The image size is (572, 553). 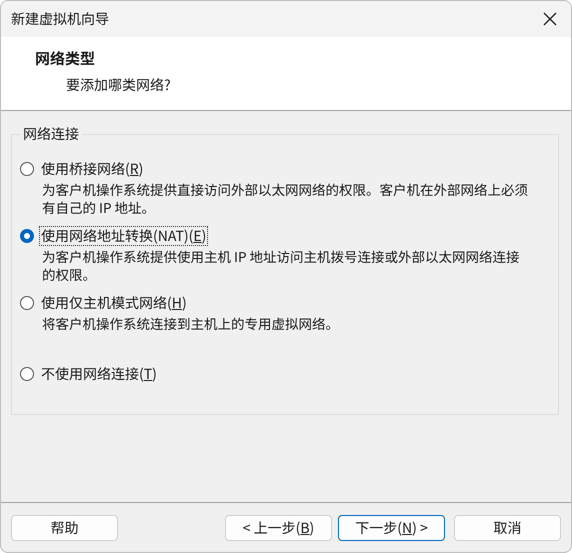 I want to click on option-description: 将客户机操作系统连接到主机上的专用虚拟网络。, so click(x=191, y=323).